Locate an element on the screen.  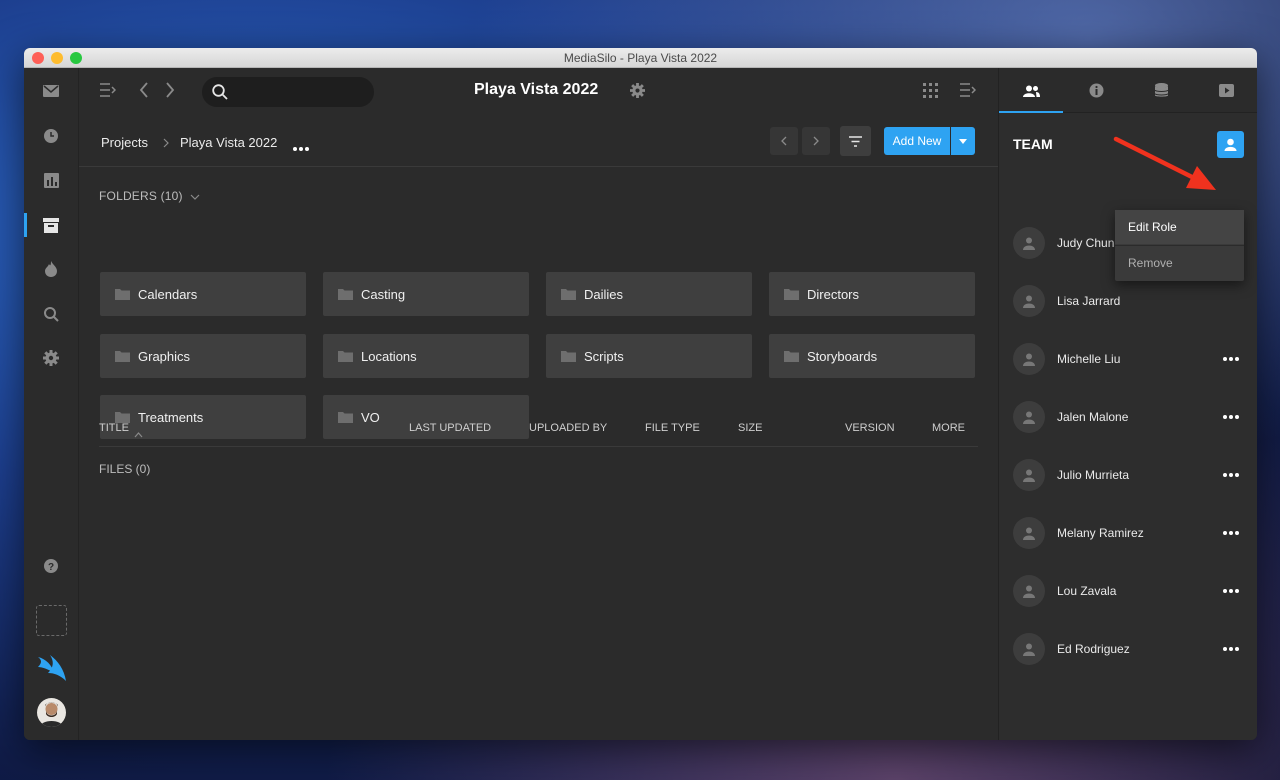
collapse-sidebar-icon is located at coordinates (108, 92).